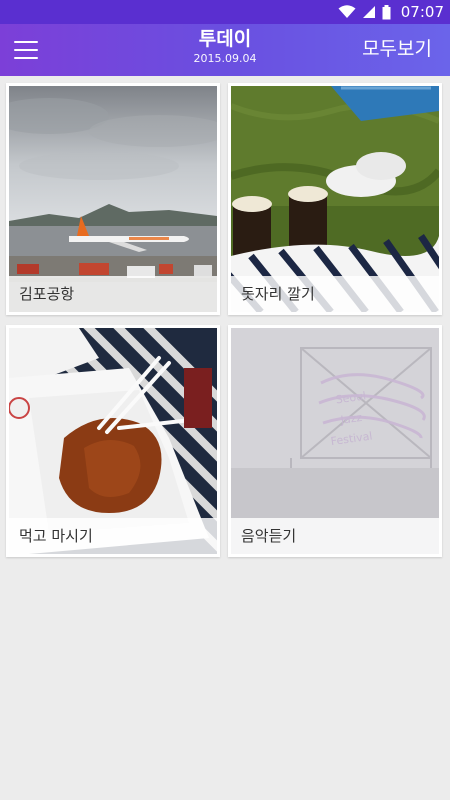 This screenshot has width=450, height=800. I want to click on battery-icon, so click(386, 11).